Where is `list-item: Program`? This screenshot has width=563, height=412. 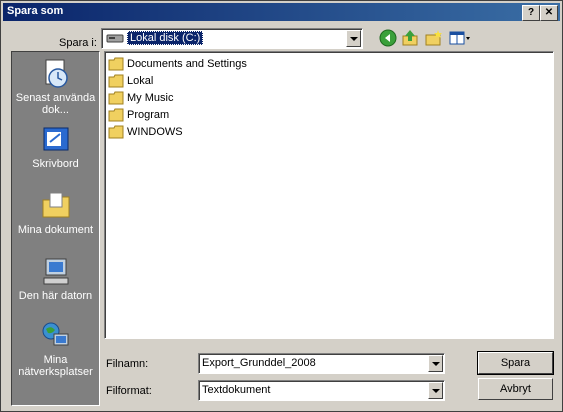
list-item: Program is located at coordinates (138, 115).